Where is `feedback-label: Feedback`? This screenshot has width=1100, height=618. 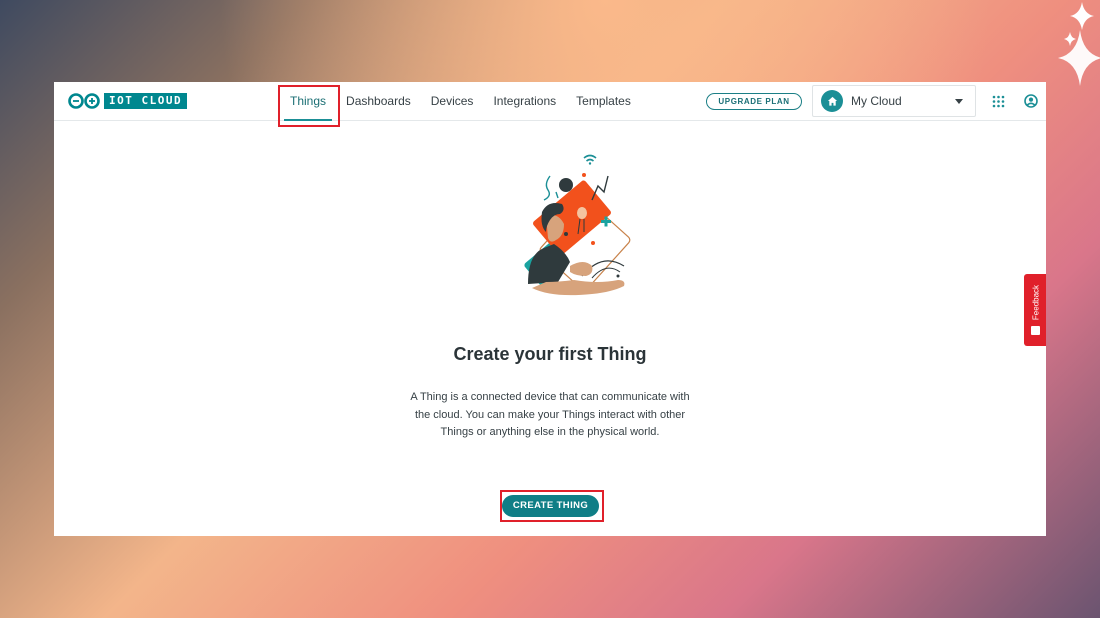
feedback-label: Feedback is located at coordinates (1036, 302).